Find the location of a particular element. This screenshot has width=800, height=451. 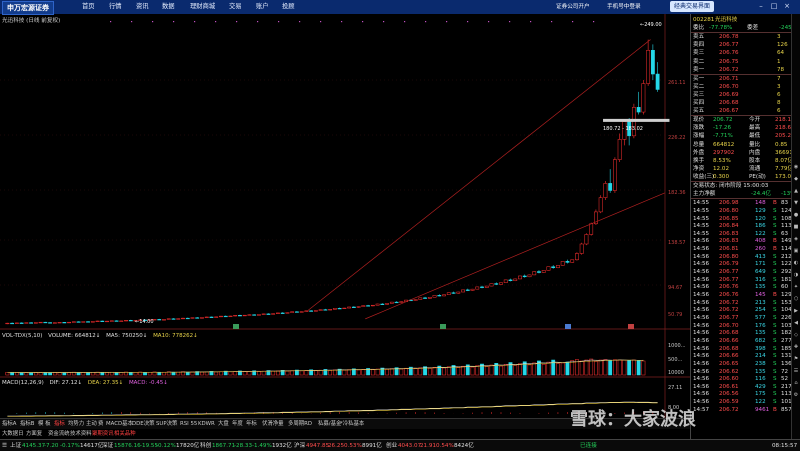

main-fund-row: 主力净额 -24.4亿 -13% is located at coordinates (744, 194).